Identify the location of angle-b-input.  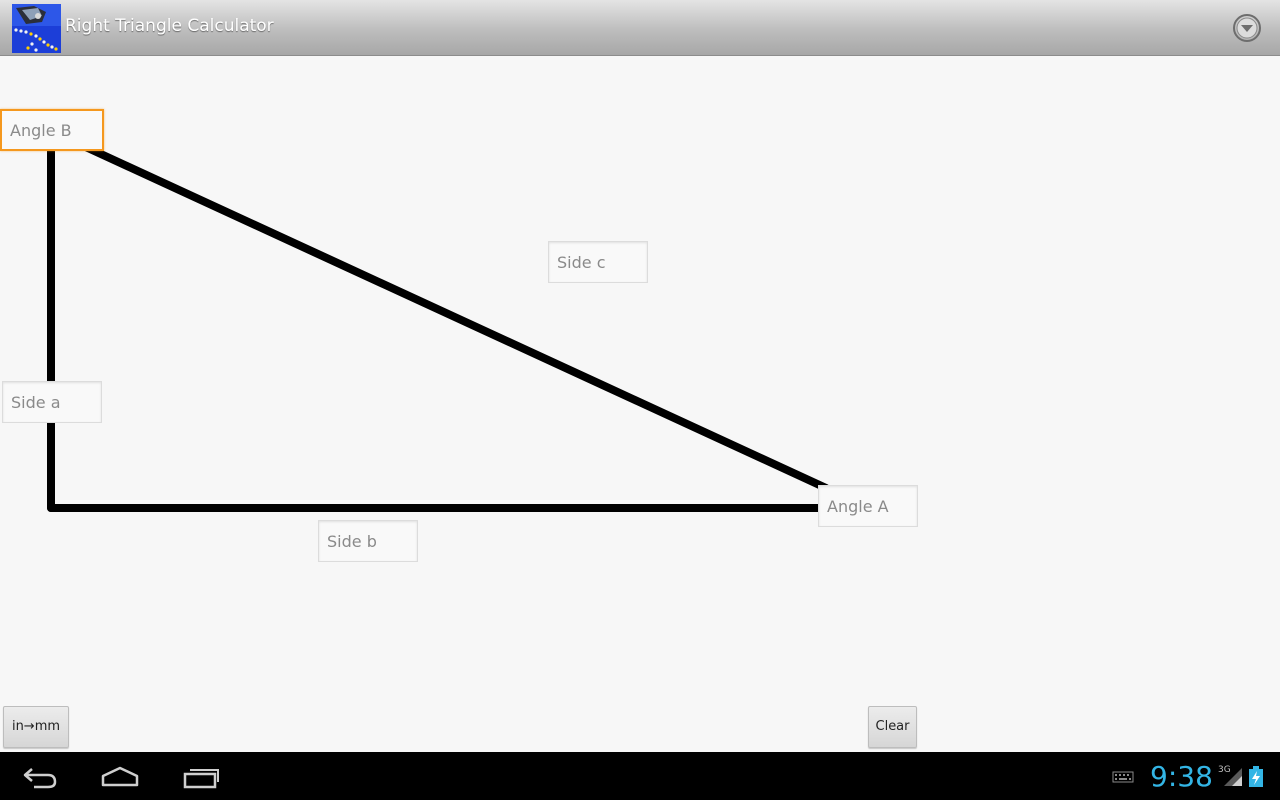
(52, 130).